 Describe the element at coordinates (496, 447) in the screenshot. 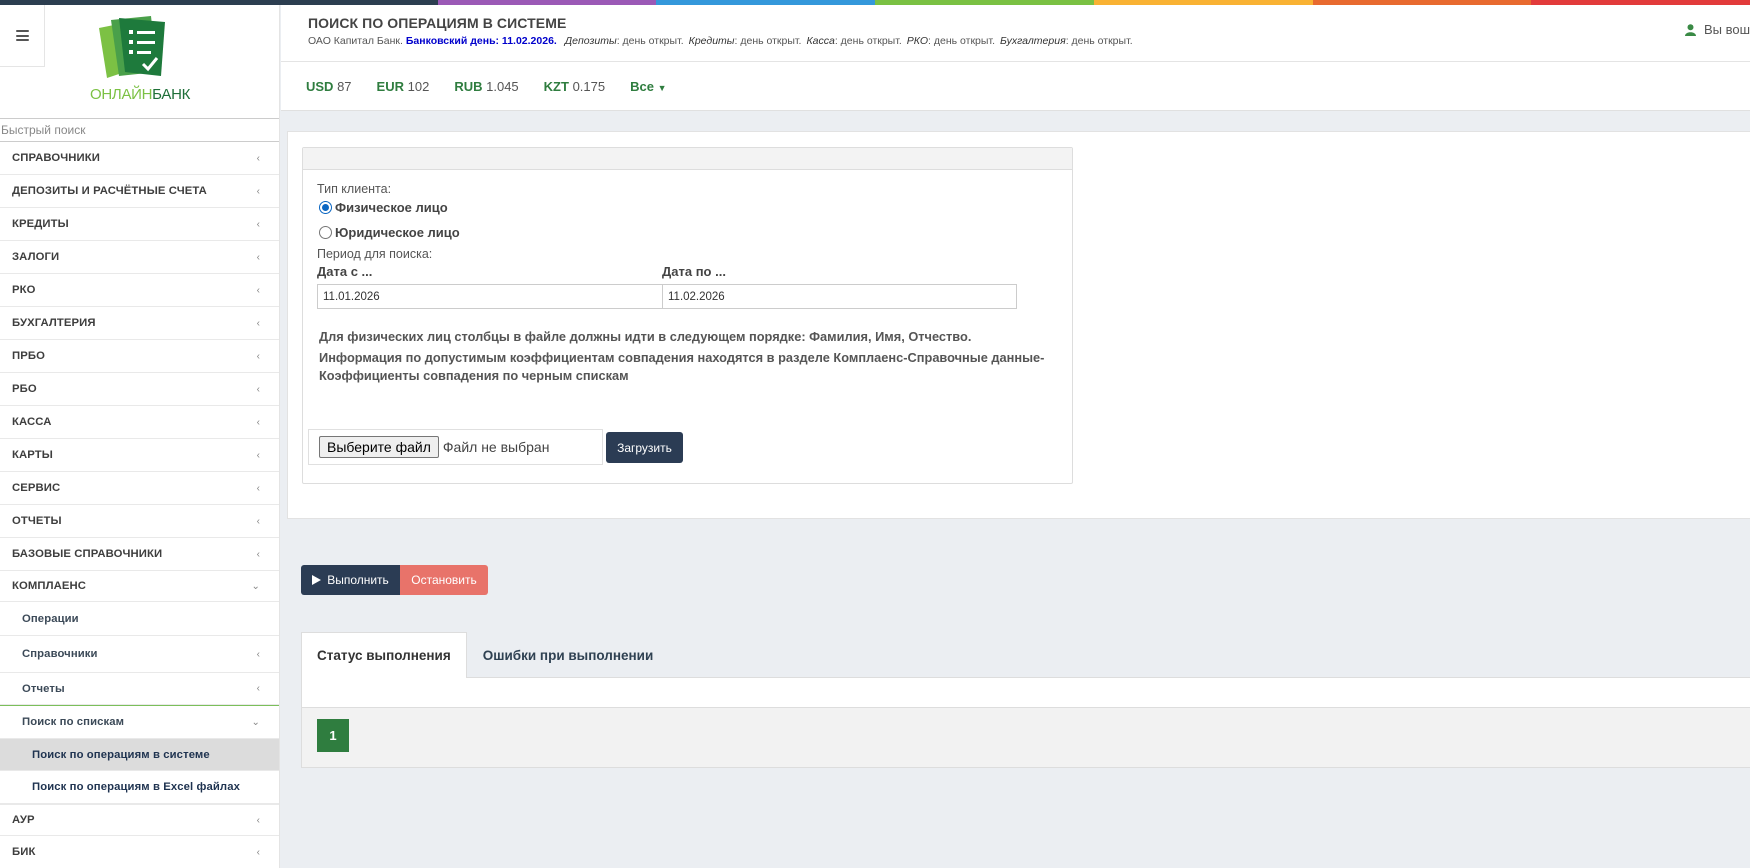

I see `file-status: Файл не выбран` at that location.